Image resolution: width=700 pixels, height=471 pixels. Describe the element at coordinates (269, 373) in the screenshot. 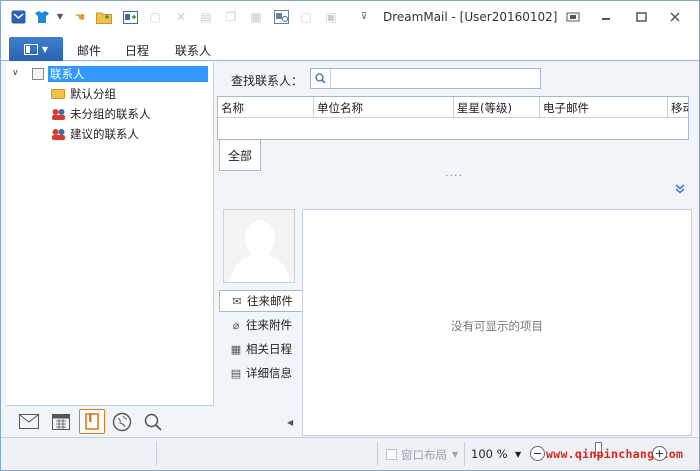

I see `tab-label: 详细信息` at that location.